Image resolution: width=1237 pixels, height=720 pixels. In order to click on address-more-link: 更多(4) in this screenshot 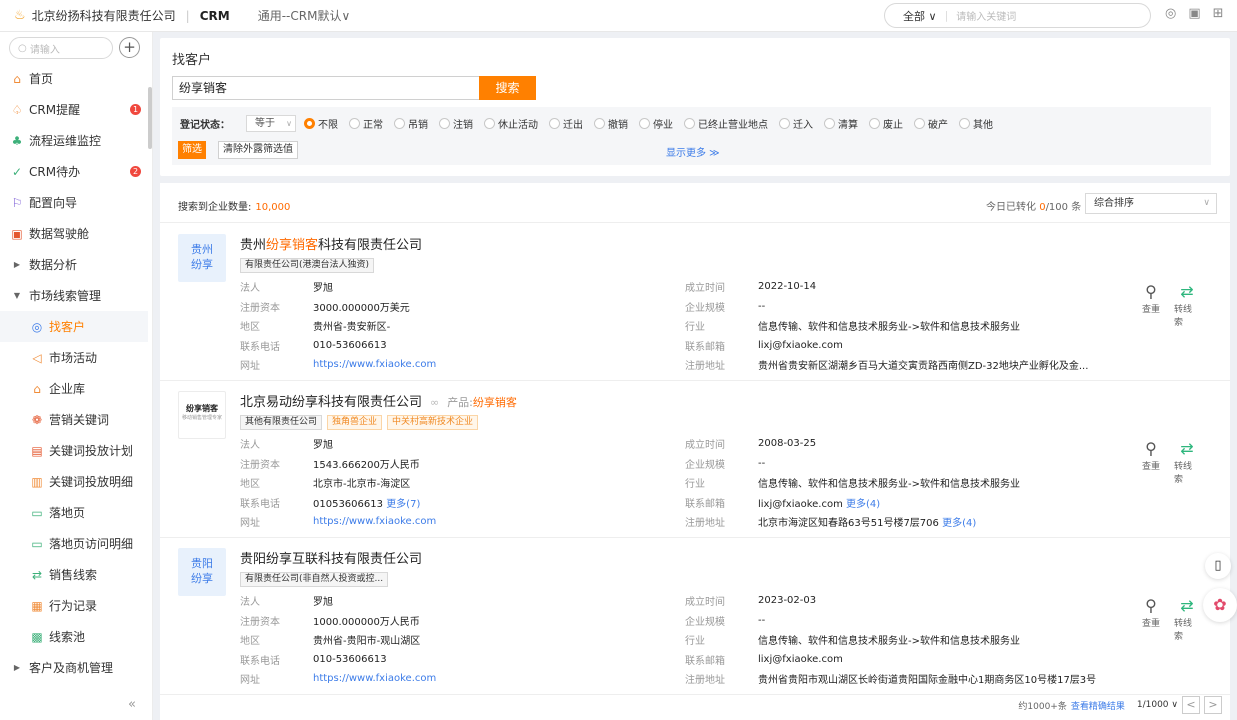, I will do `click(959, 523)`.